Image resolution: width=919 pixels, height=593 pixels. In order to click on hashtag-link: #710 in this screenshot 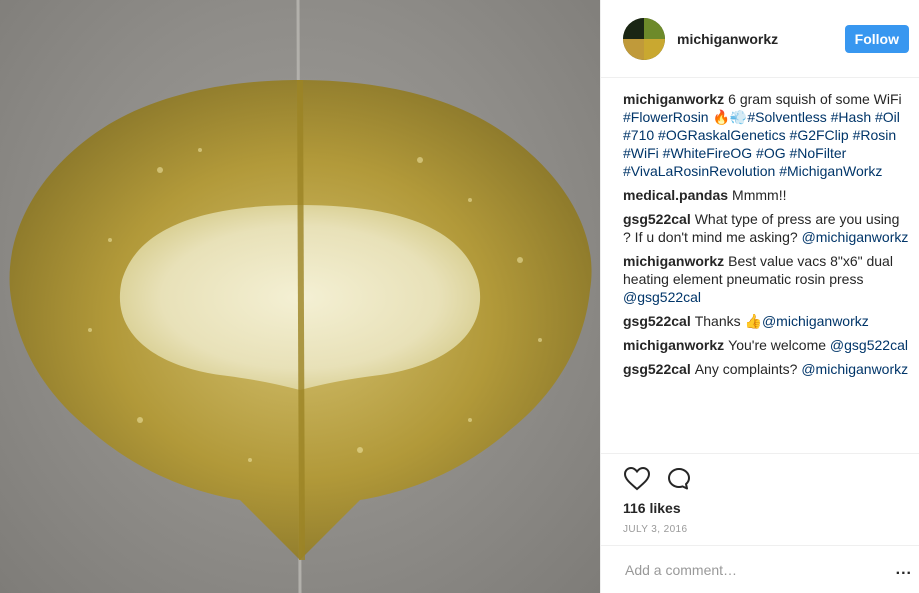, I will do `click(638, 135)`.